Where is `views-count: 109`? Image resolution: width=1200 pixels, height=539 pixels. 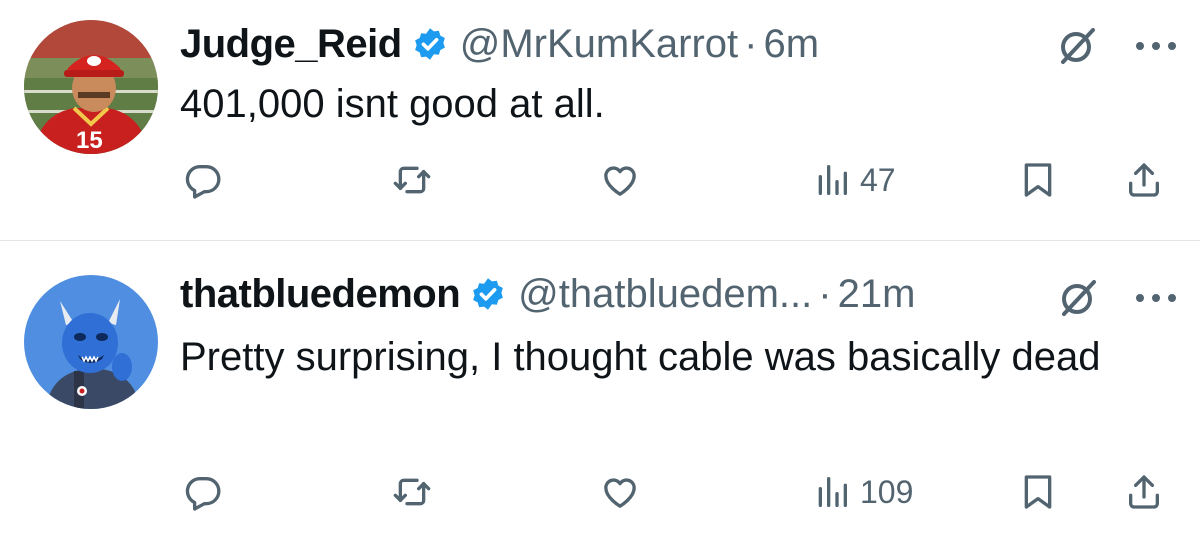
views-count: 109 is located at coordinates (887, 491).